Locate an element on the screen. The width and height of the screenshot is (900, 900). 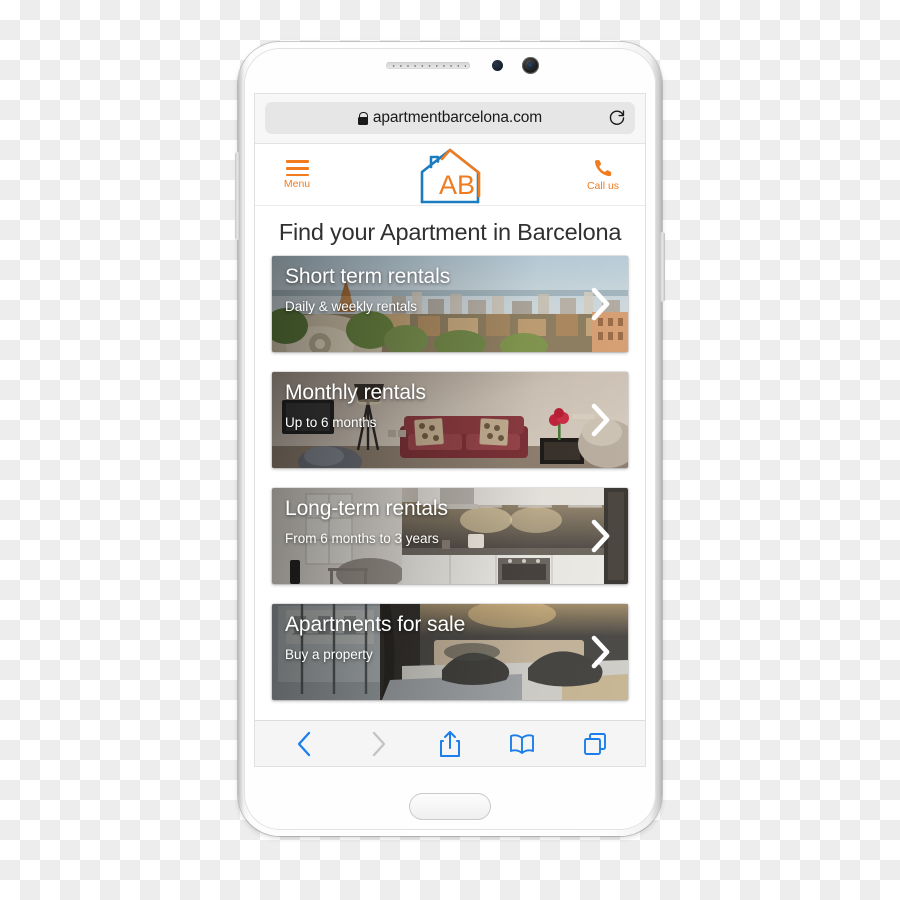
site-logo: AB is located at coordinates (450, 175).